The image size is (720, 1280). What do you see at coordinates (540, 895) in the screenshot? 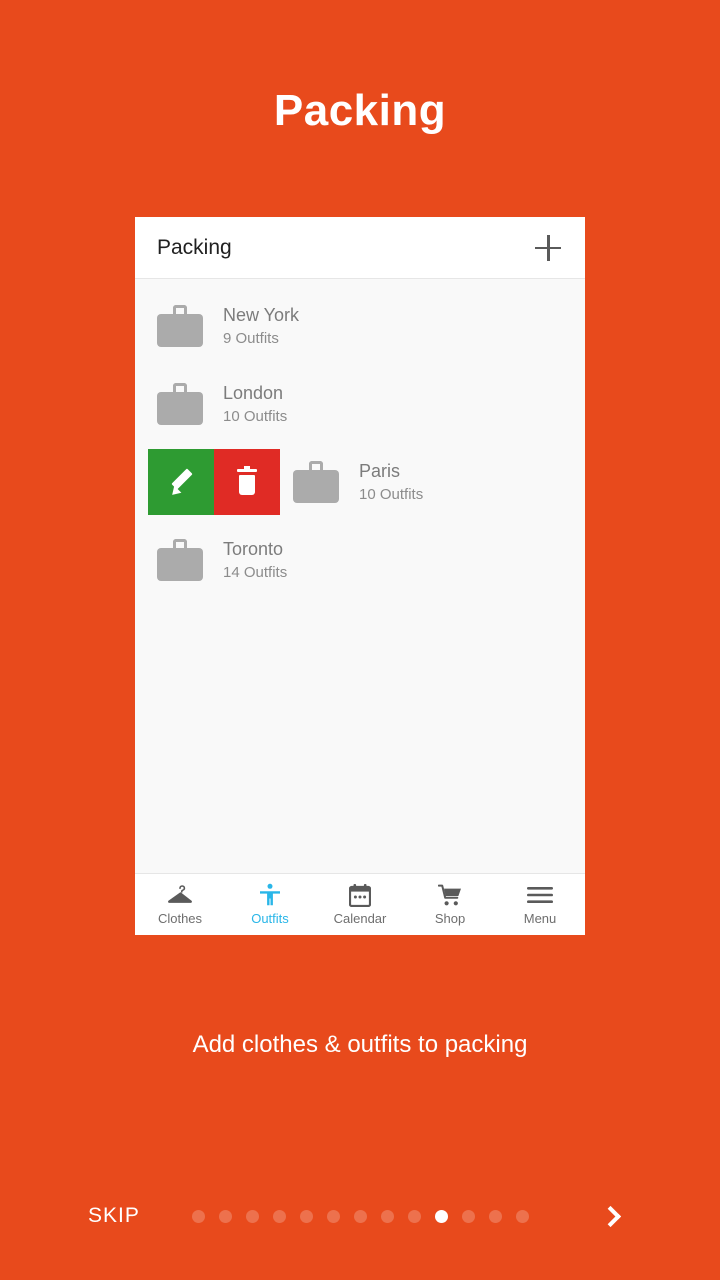
I see `hamburger-icon` at bounding box center [540, 895].